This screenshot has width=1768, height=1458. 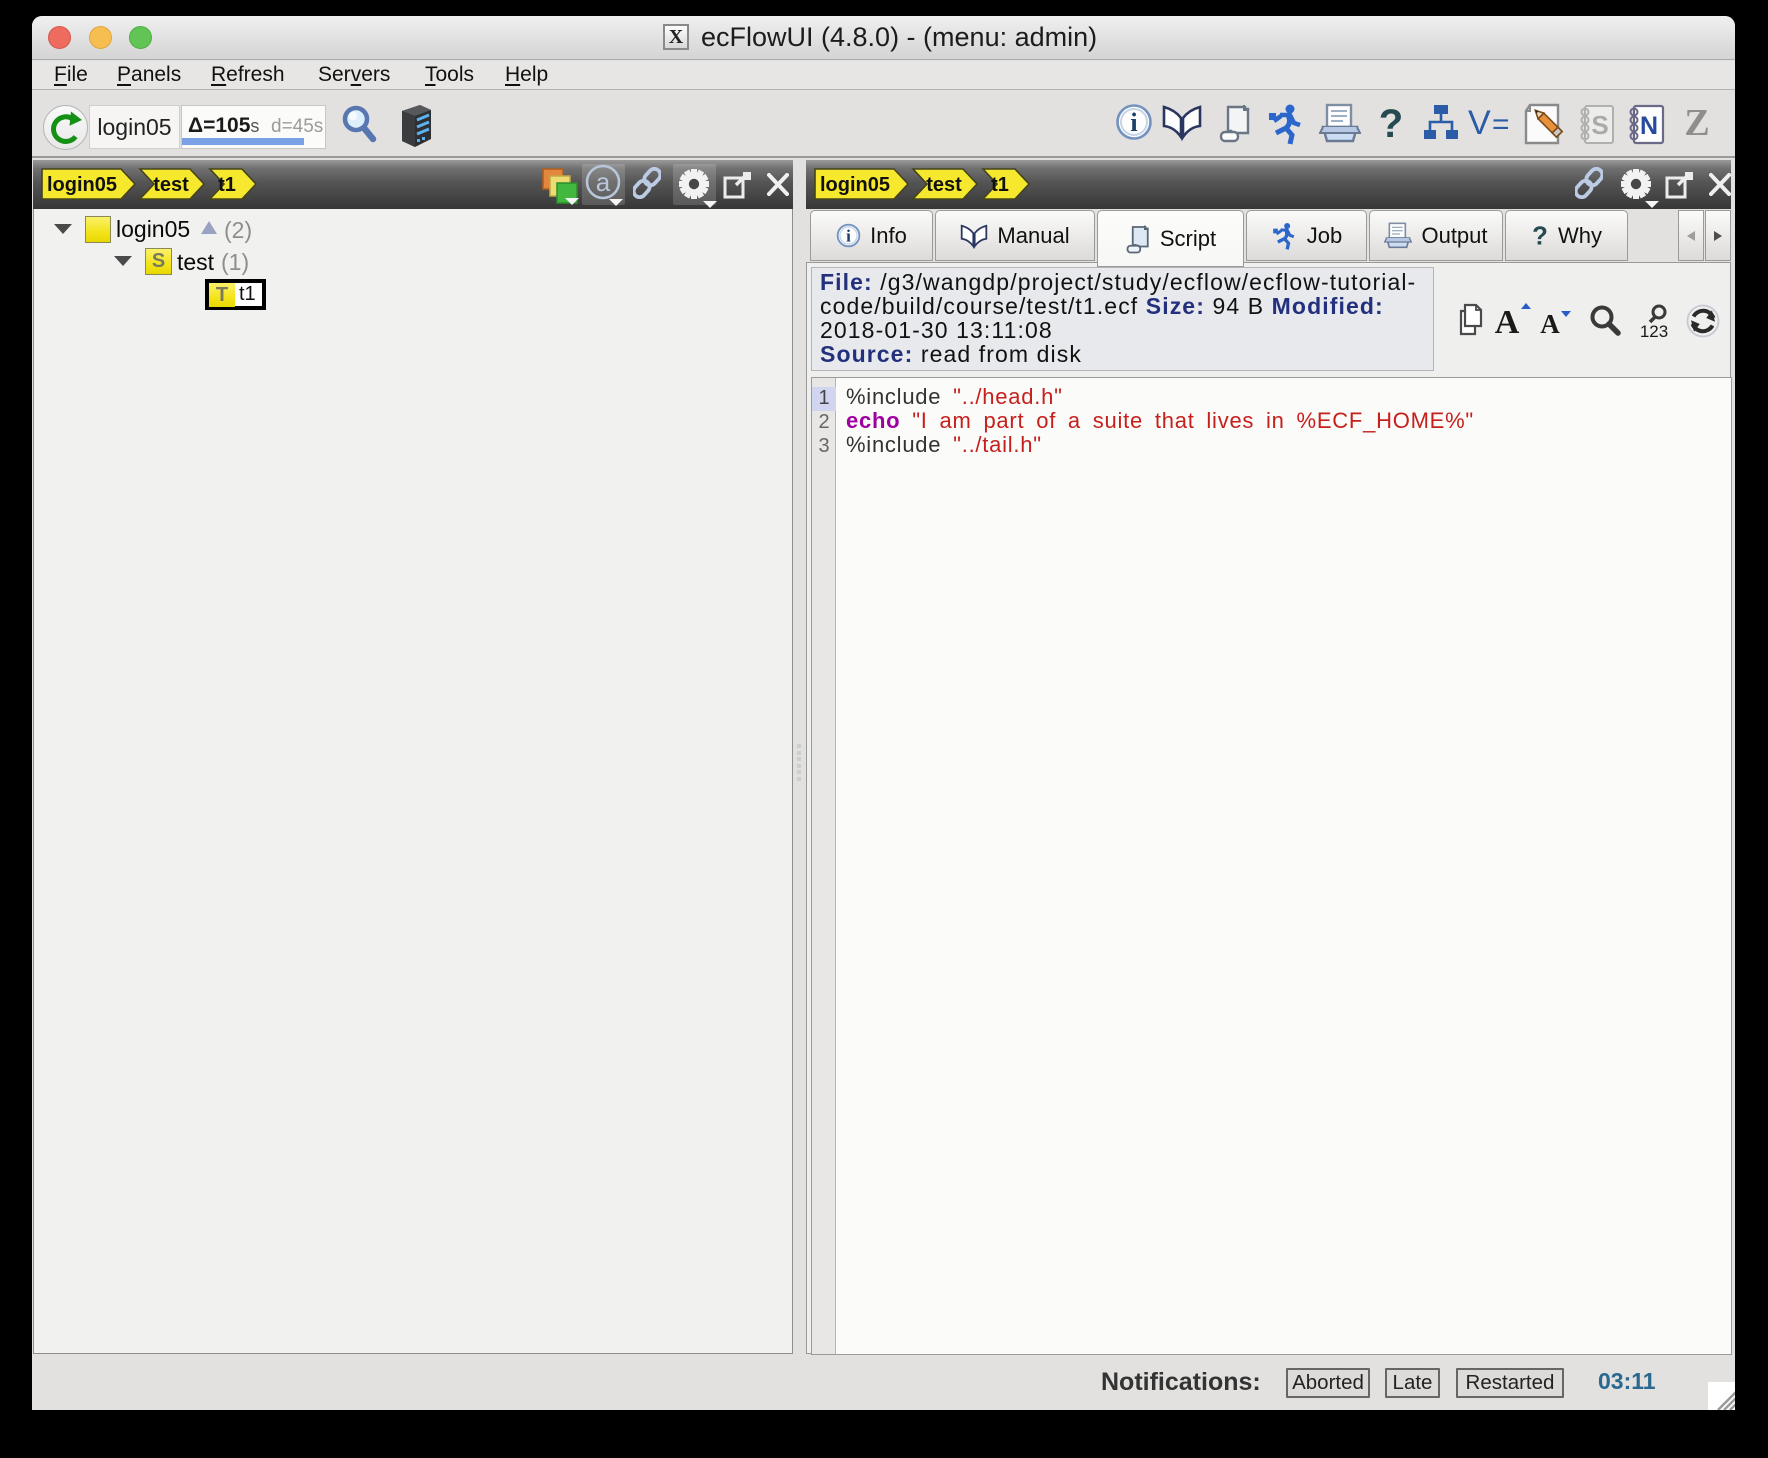 I want to click on svg-text: V, so click(x=1479, y=123).